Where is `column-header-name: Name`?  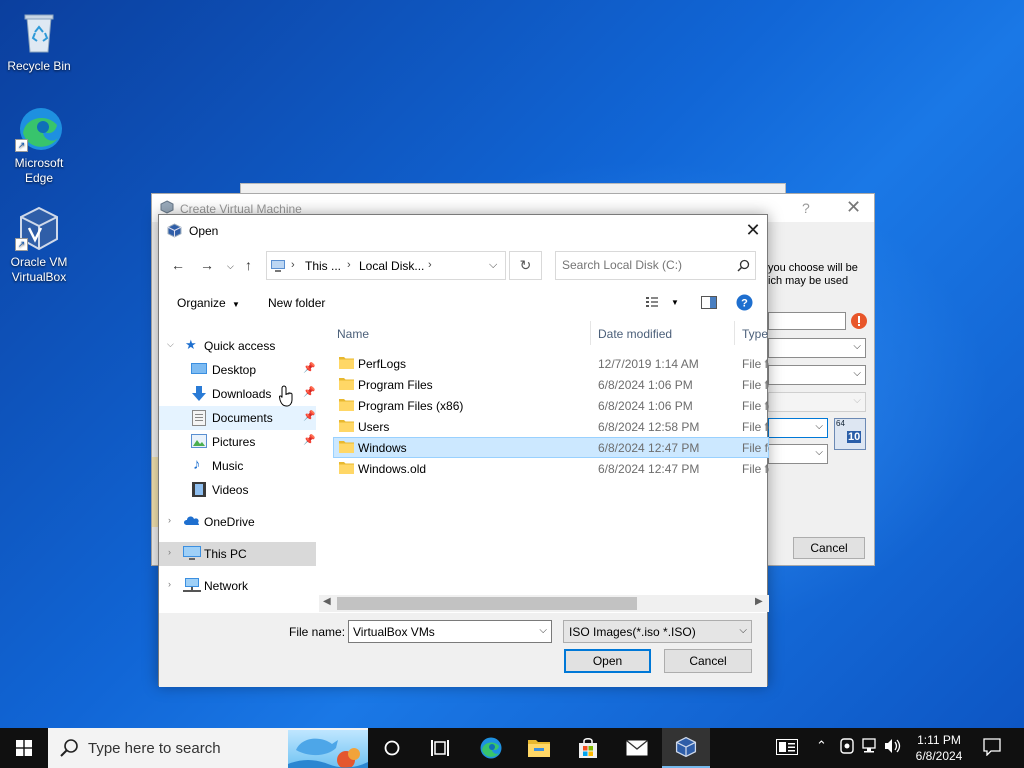
column-header-name: Name is located at coordinates (353, 334).